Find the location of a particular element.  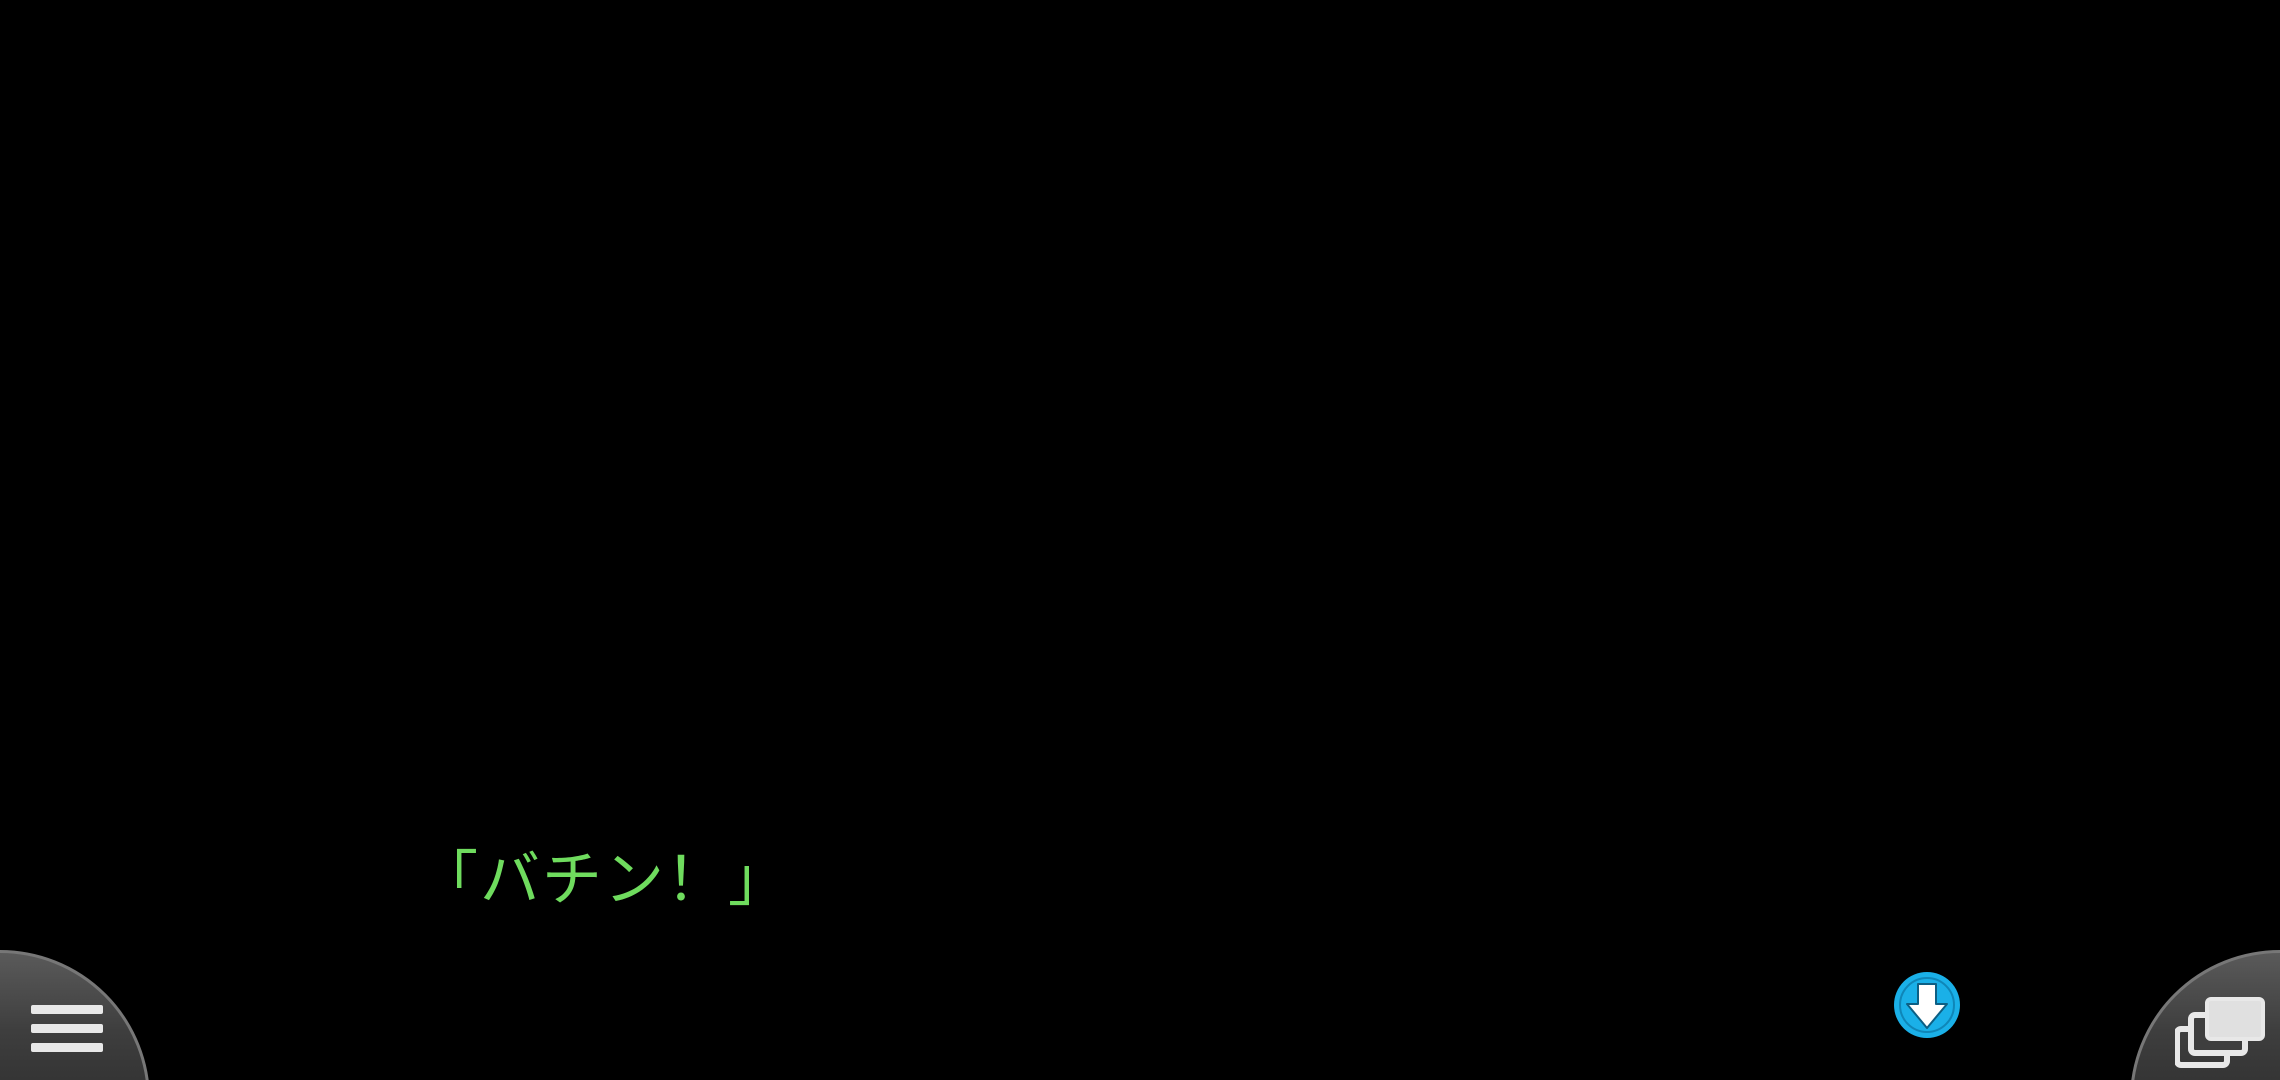

hamburger-menu-icon is located at coordinates (67, 1029).